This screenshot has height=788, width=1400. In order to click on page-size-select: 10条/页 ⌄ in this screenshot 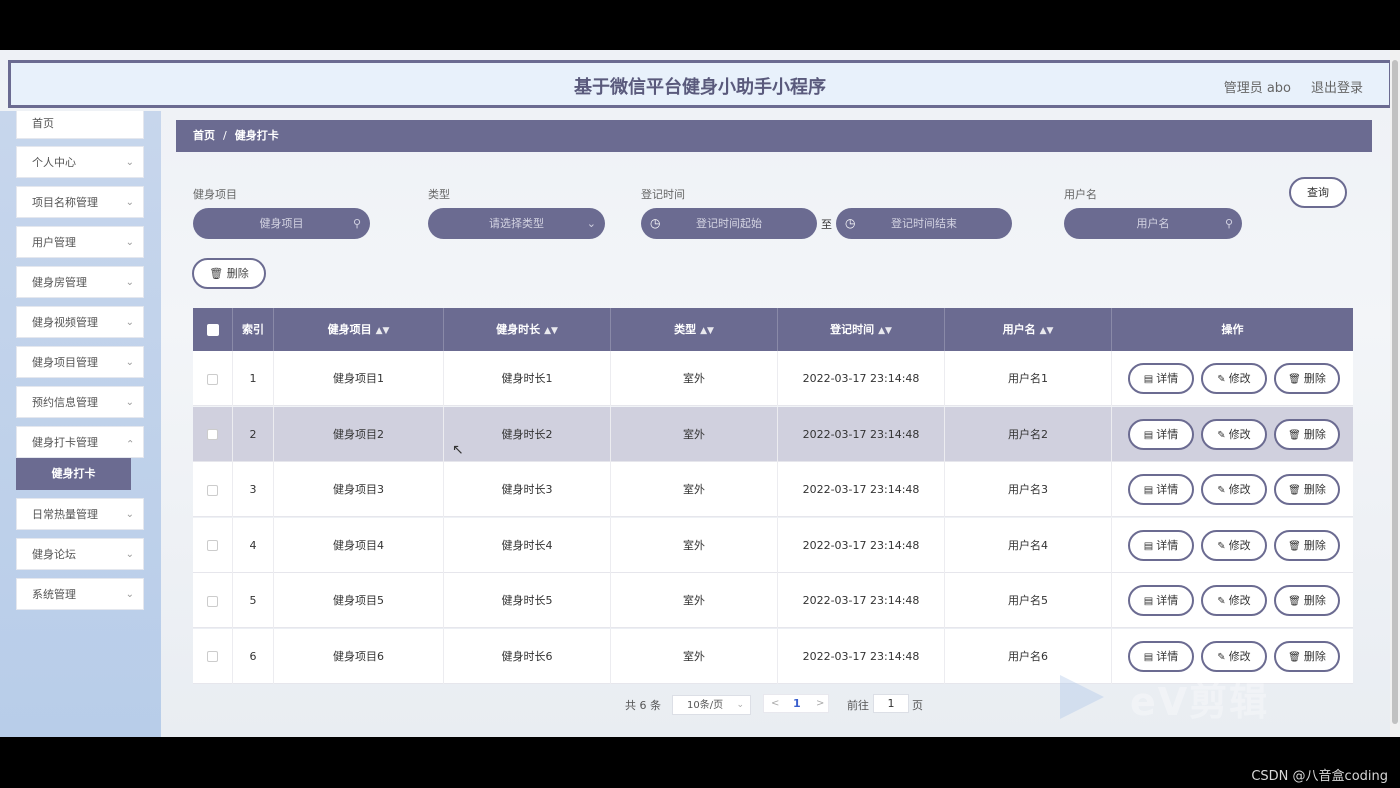, I will do `click(711, 705)`.